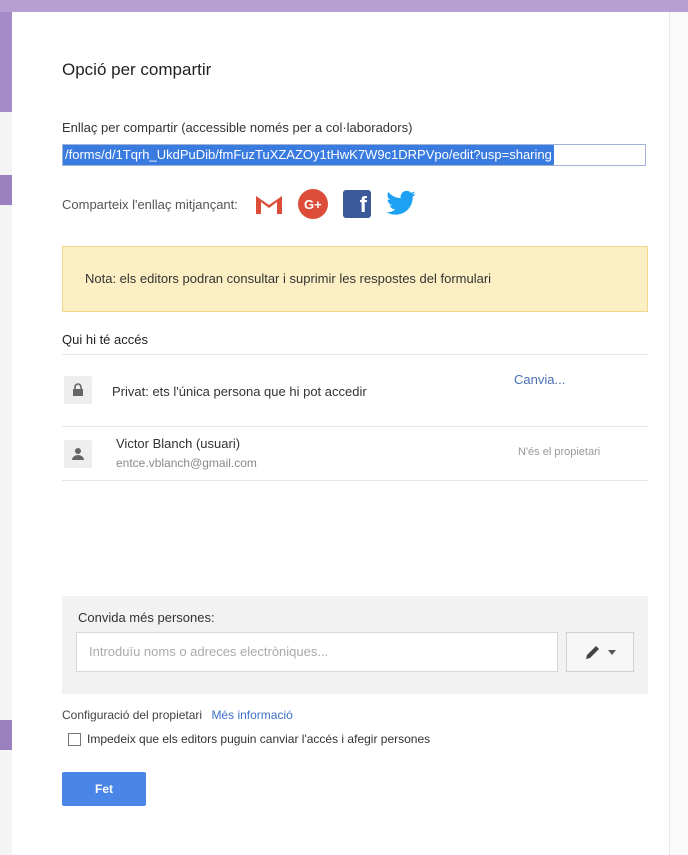 The image size is (688, 855). What do you see at coordinates (105, 339) in the screenshot?
I see `access-section-title: Qui hi té accés` at bounding box center [105, 339].